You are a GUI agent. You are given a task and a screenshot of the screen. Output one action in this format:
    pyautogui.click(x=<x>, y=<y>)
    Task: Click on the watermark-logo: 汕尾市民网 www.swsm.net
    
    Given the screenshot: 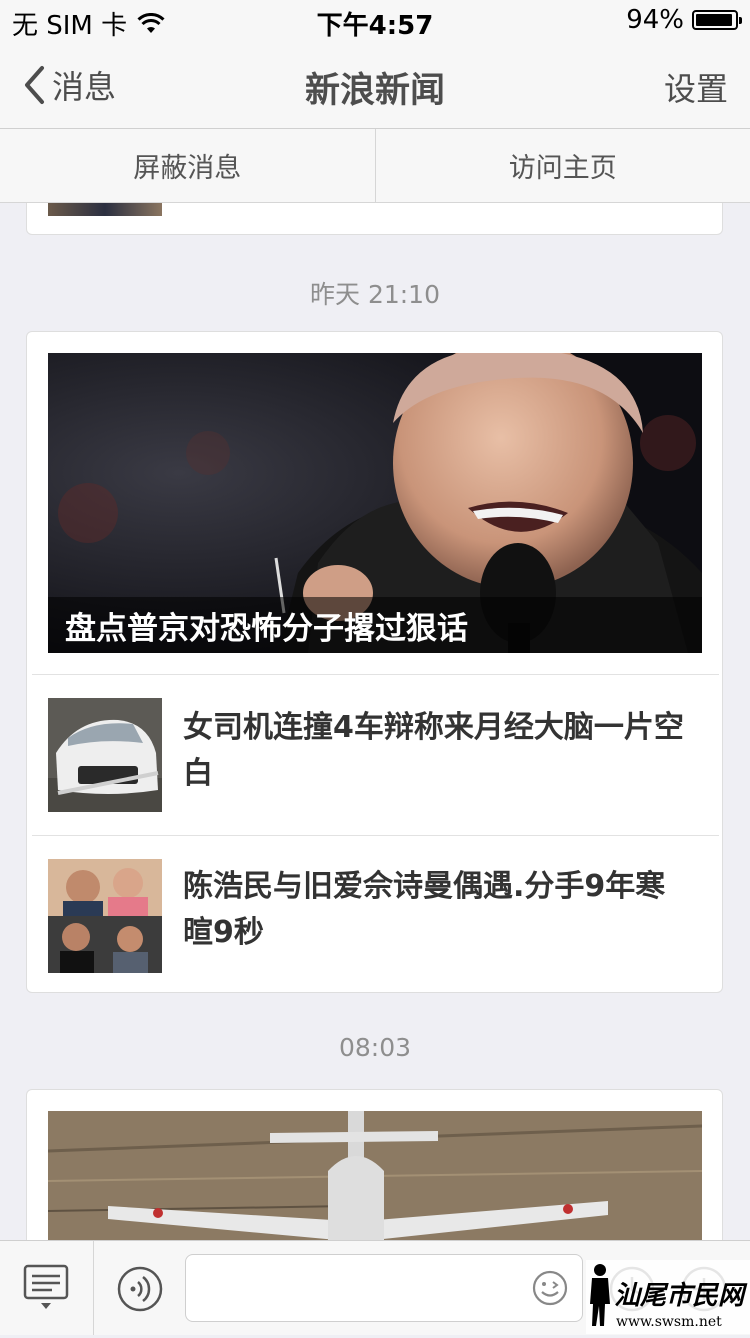 What is the action you would take?
    pyautogui.click(x=668, y=1297)
    